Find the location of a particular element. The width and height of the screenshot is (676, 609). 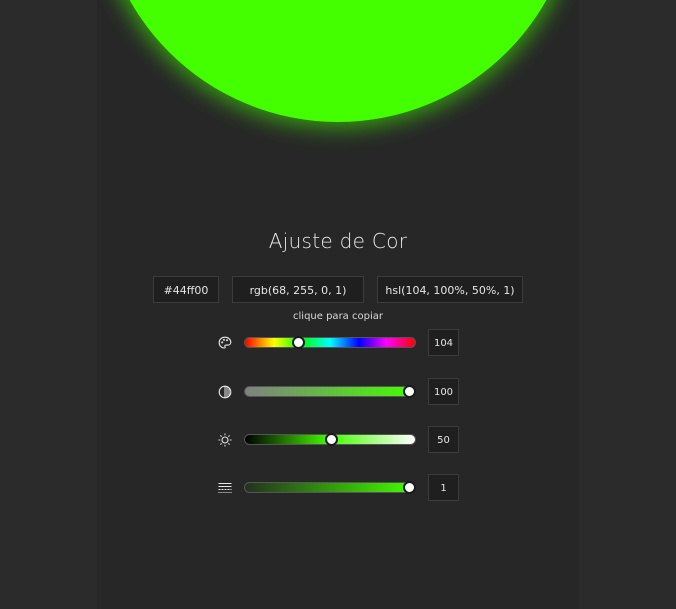

contrast-icon is located at coordinates (225, 392).